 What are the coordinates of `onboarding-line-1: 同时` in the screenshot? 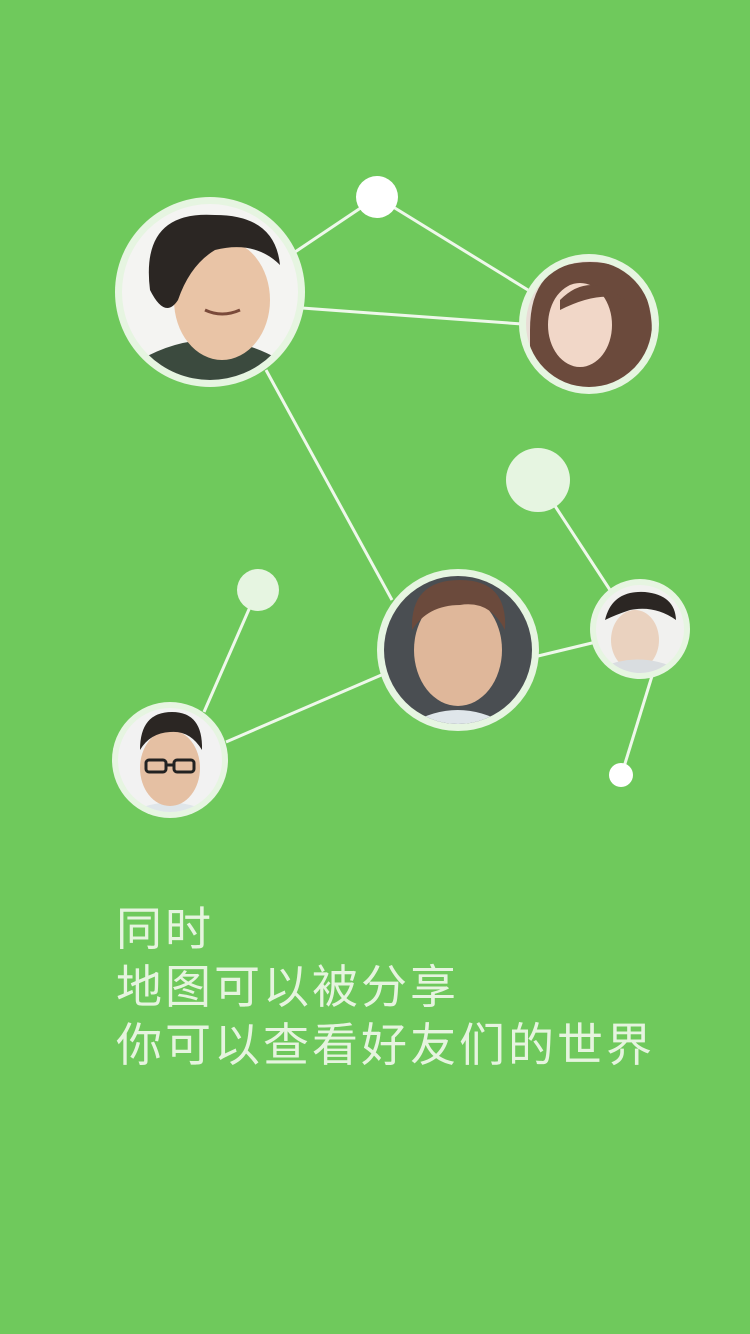 It's located at (165, 929).